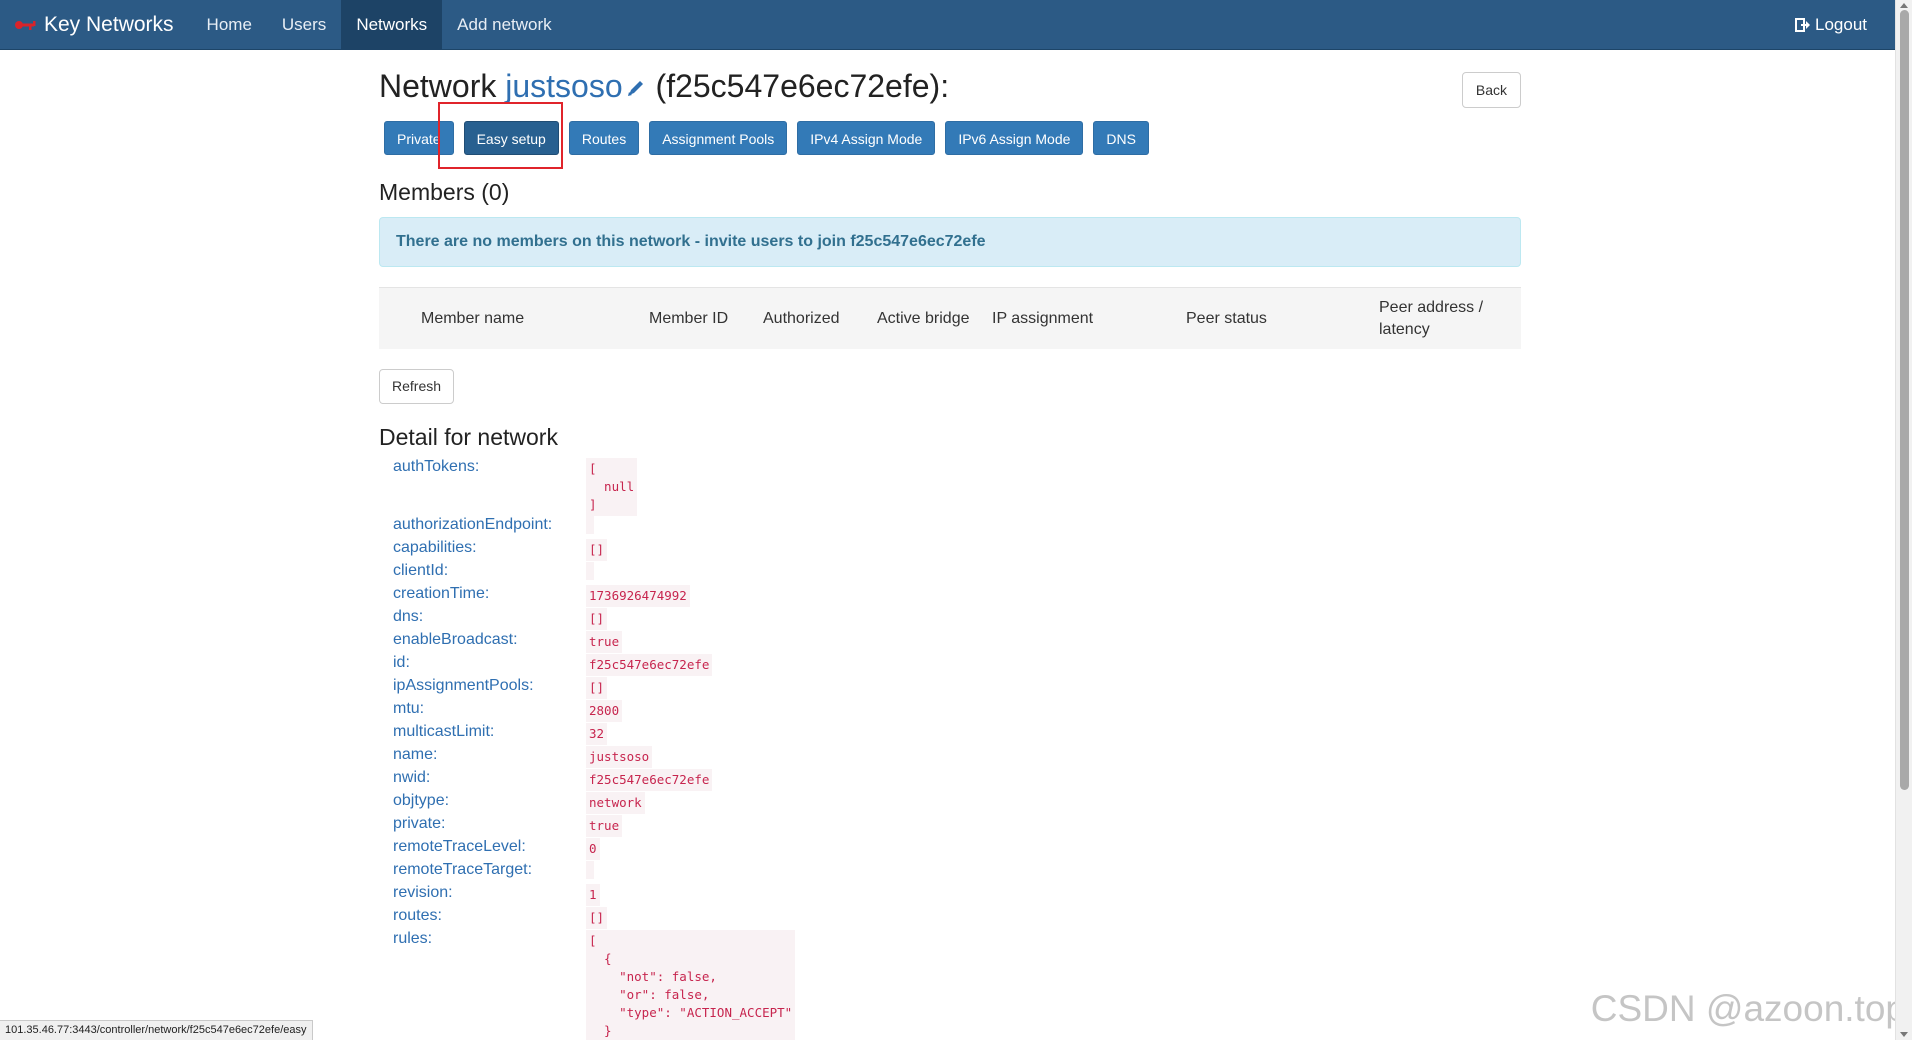 This screenshot has height=1040, width=1912. Describe the element at coordinates (1904, 400) in the screenshot. I see `scrollbar-thumb` at that location.